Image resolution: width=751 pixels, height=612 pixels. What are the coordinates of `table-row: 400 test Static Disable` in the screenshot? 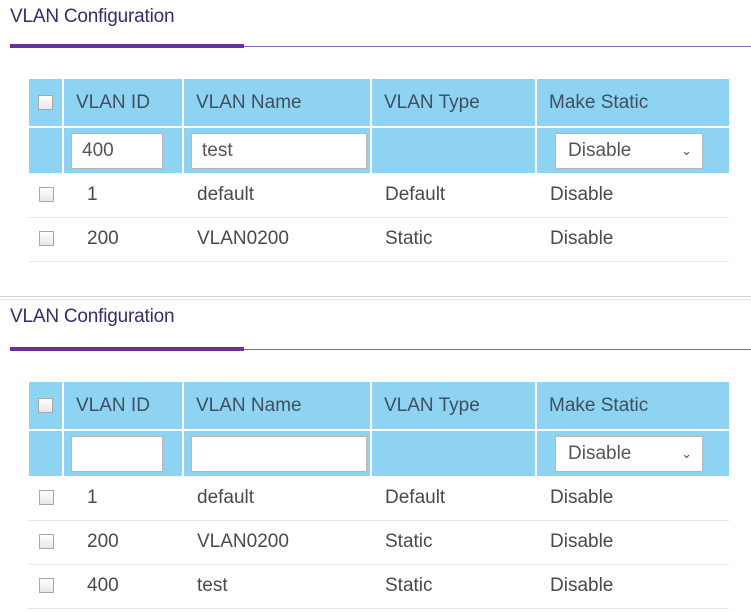 It's located at (379, 586).